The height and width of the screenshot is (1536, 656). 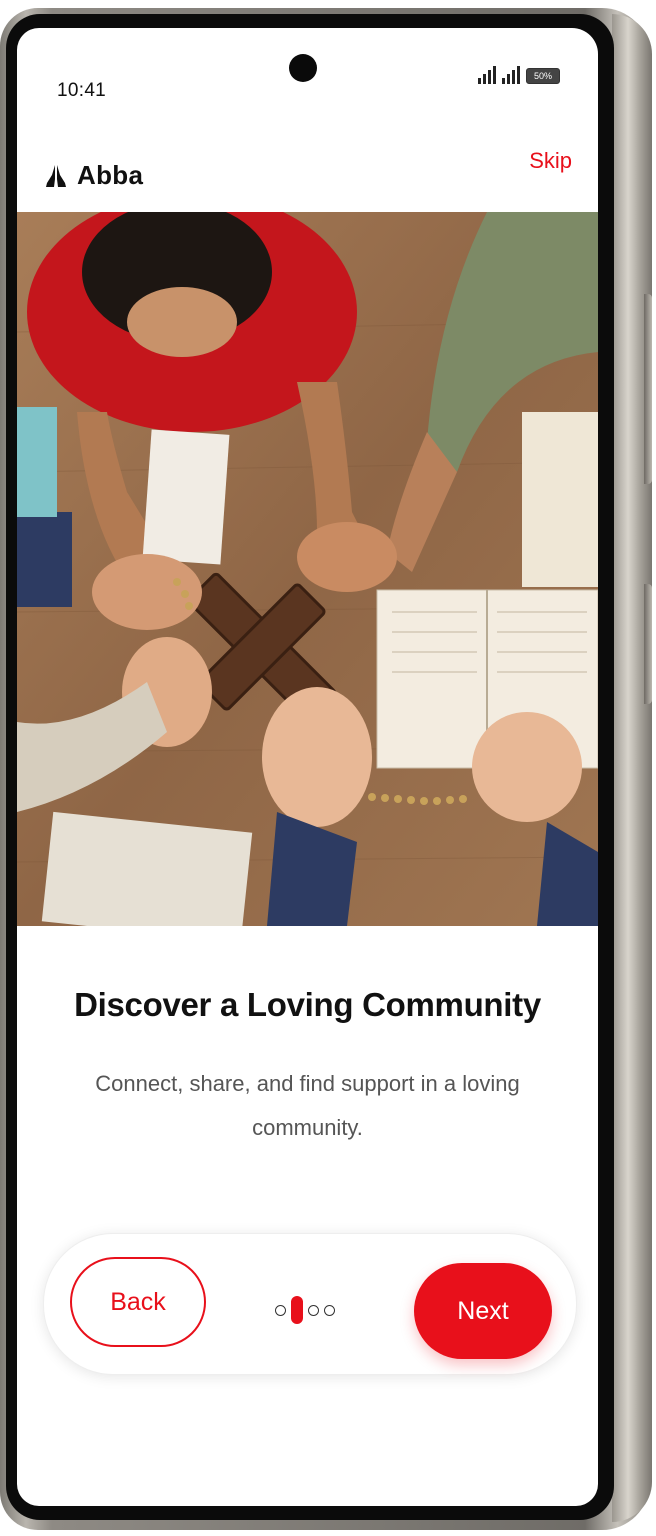 I want to click on skip-button: Skip, so click(x=550, y=161).